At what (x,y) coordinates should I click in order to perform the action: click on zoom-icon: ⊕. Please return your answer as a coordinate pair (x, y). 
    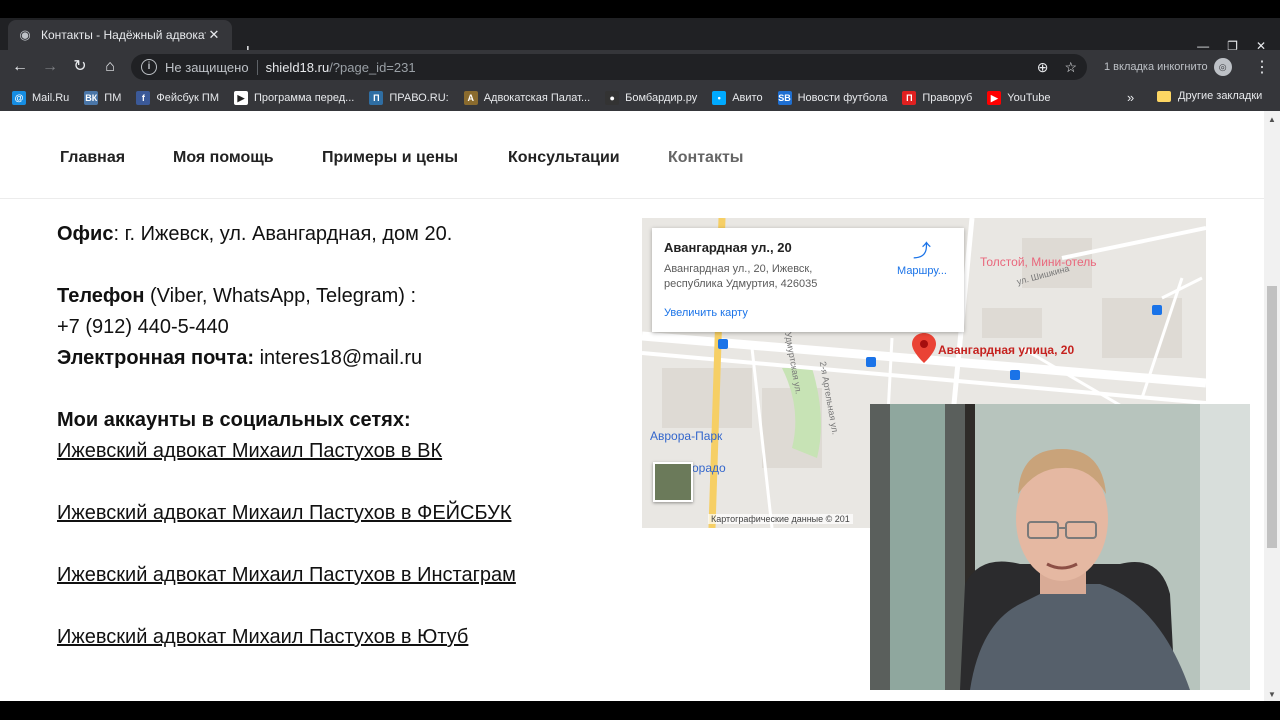
    Looking at the image, I should click on (1043, 67).